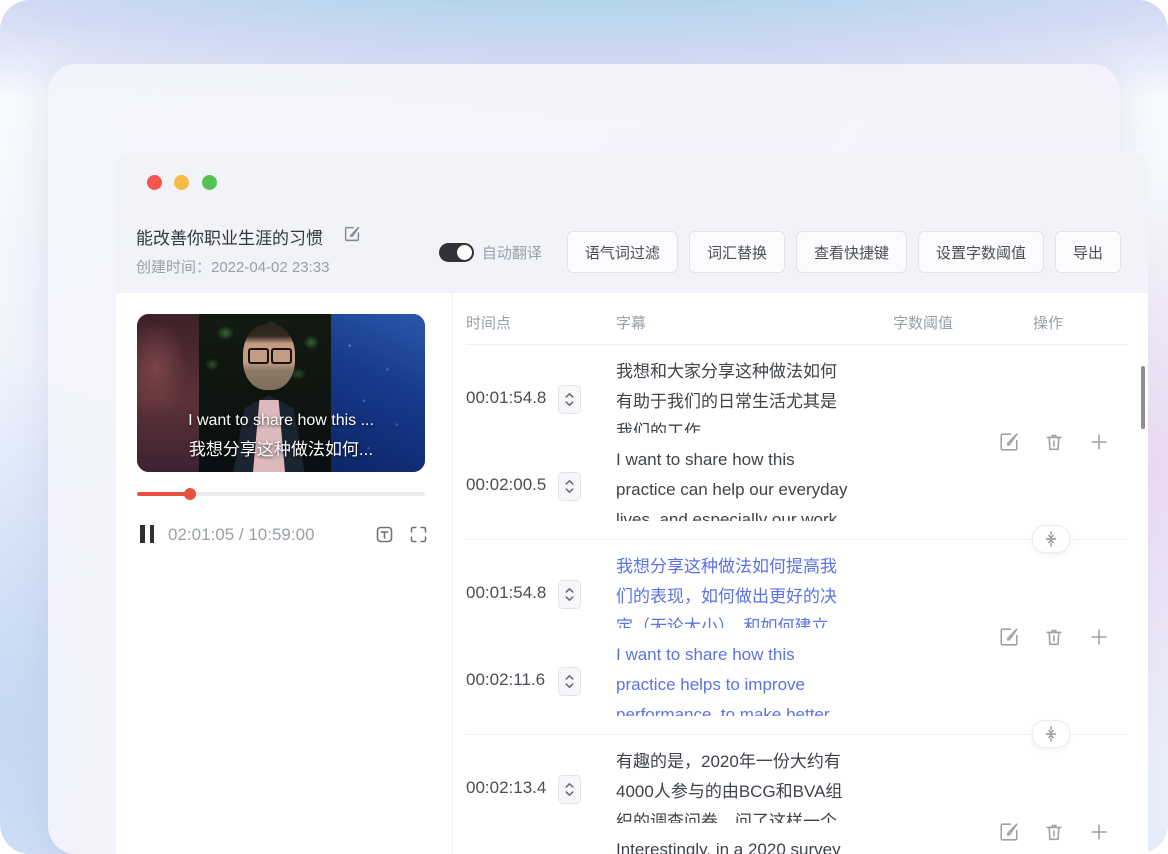 Image resolution: width=1168 pixels, height=854 pixels. I want to click on edit-title-icon, so click(352, 234).